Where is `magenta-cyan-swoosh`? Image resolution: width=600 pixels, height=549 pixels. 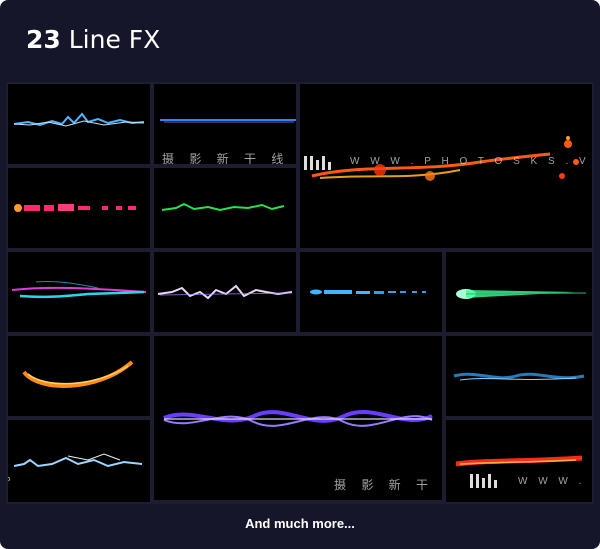
magenta-cyan-swoosh is located at coordinates (79, 290).